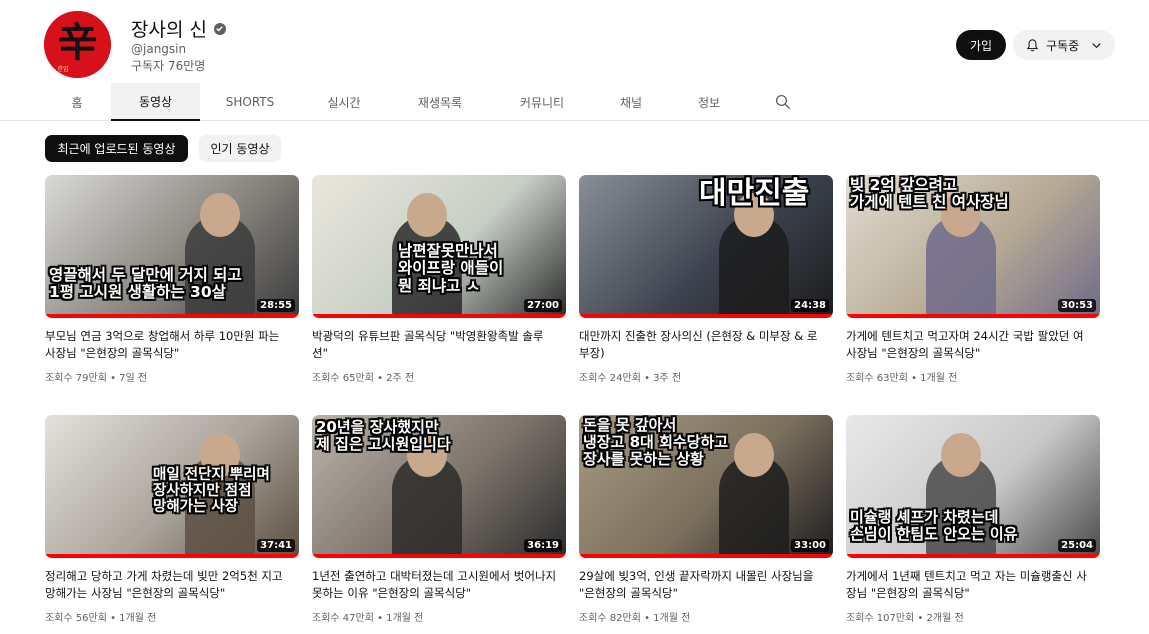 This screenshot has width=1149, height=634. What do you see at coordinates (451, 268) in the screenshot?
I see `thumbnail-caption: 남편잘못만나서 와이프랑 애들이 뭔 죄냐고 ㅅ` at bounding box center [451, 268].